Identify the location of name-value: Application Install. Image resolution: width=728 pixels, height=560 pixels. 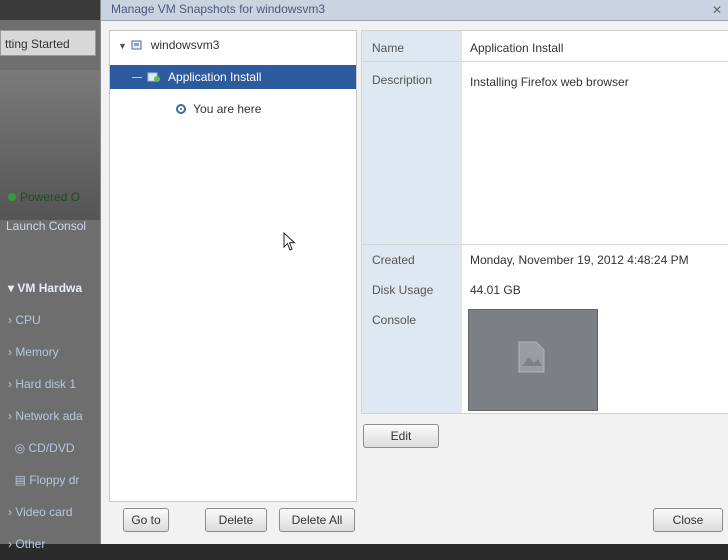
(517, 48).